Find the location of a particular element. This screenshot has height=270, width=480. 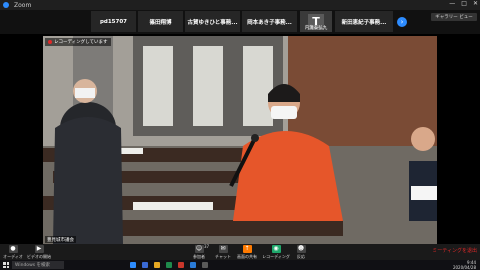

share-screen-button: ↑ 画面の共有 is located at coordinates (247, 252).